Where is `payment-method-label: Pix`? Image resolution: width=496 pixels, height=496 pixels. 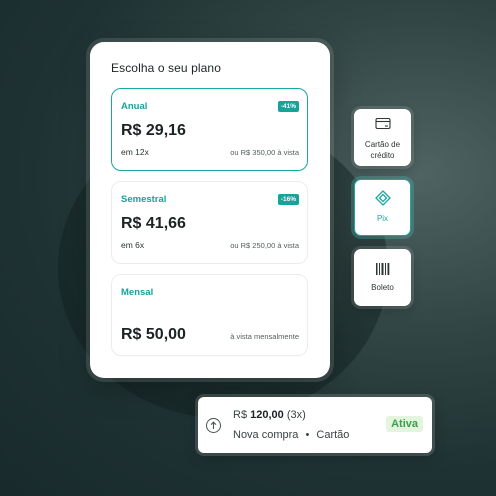
payment-method-label: Pix is located at coordinates (382, 218).